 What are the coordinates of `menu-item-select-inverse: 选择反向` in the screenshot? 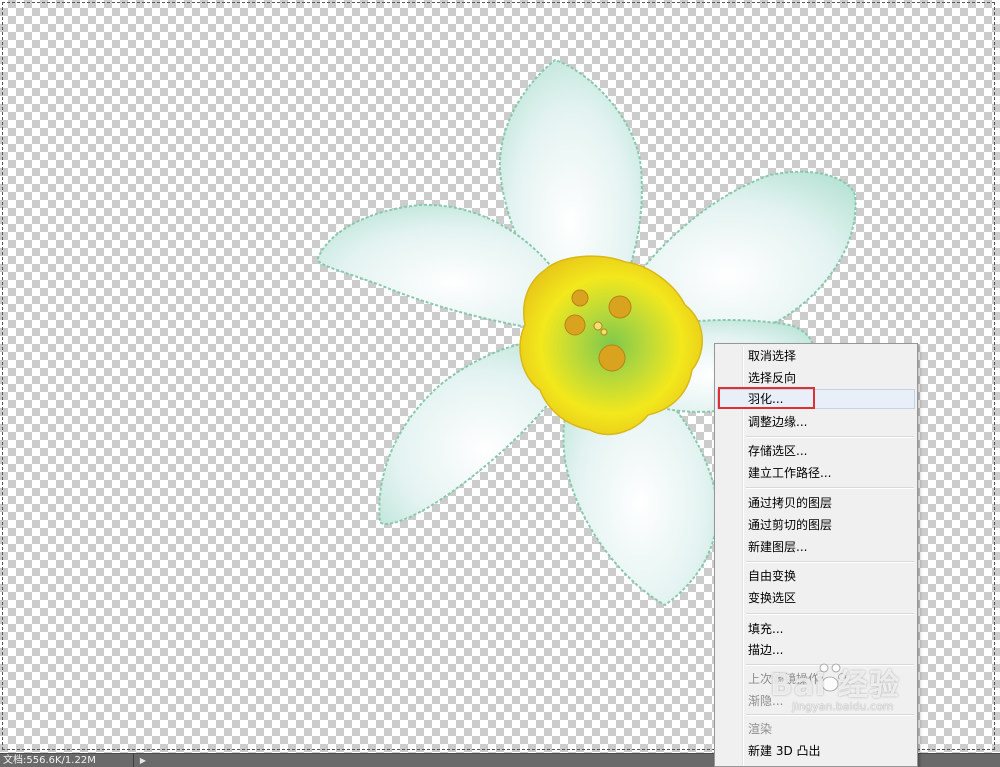 It's located at (816, 378).